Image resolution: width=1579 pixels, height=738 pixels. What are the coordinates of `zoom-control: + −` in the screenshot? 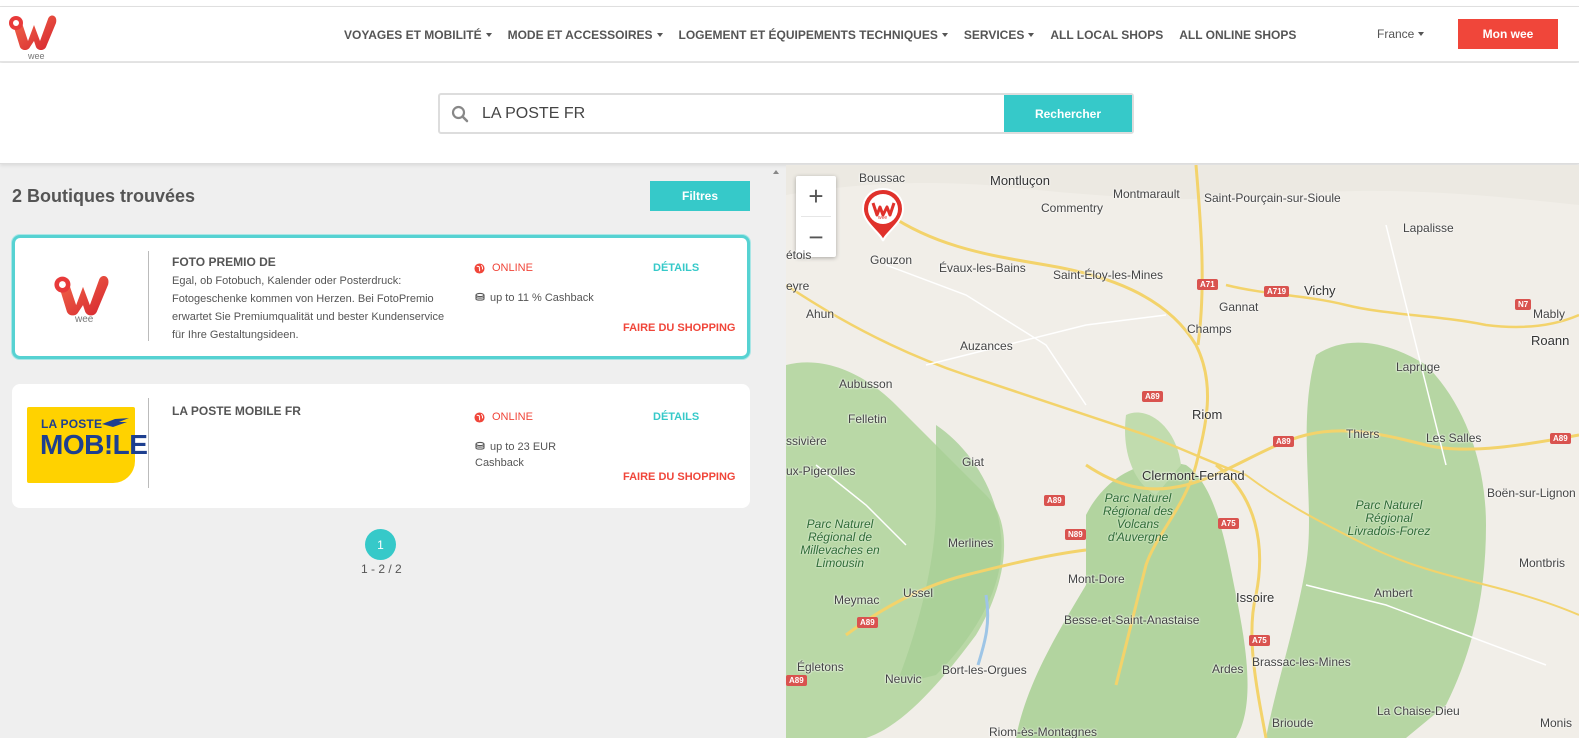 It's located at (816, 216).